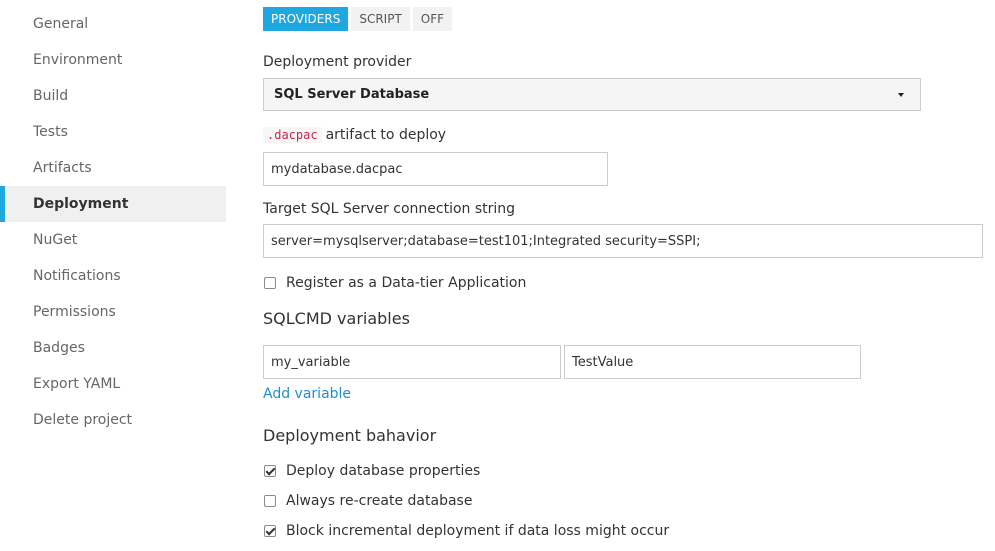  What do you see at coordinates (270, 501) in the screenshot?
I see `always-recreate-db-checkbox` at bounding box center [270, 501].